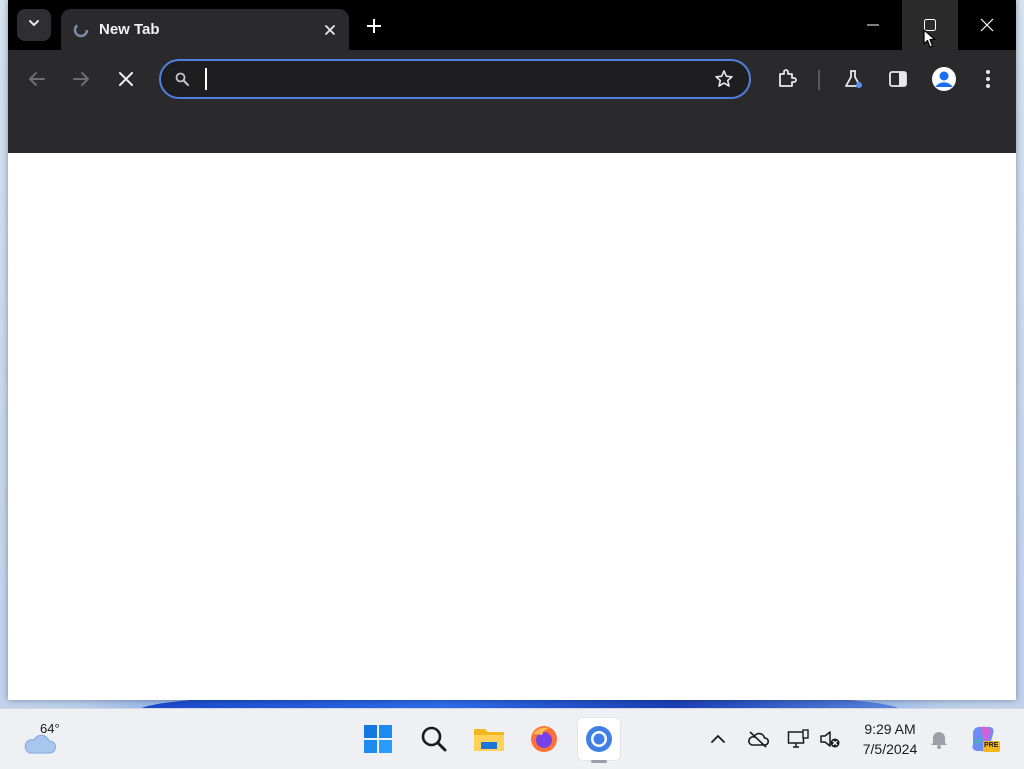 This screenshot has height=769, width=1024. Describe the element at coordinates (512, 101) in the screenshot. I see `browser-toolbar` at that location.